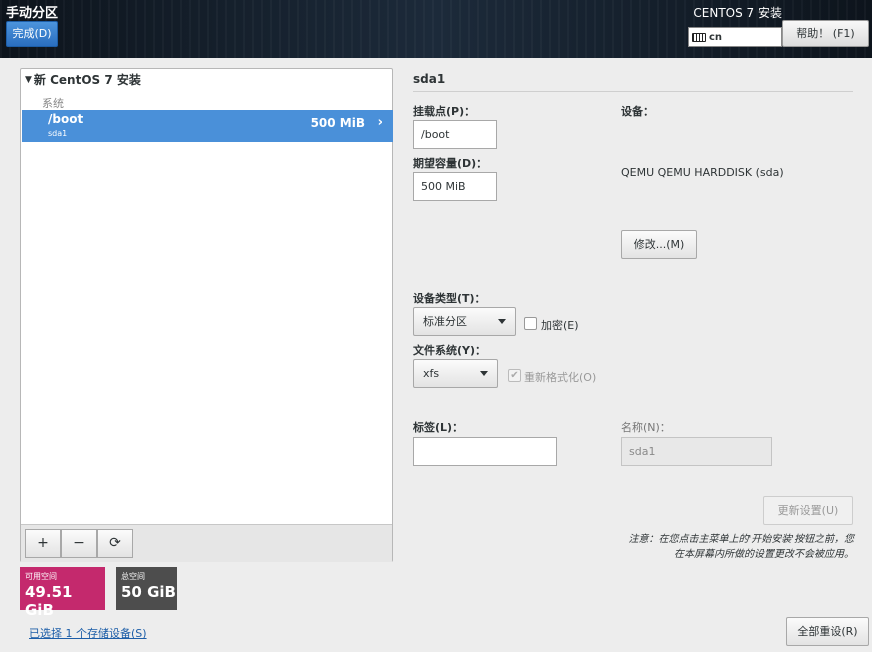 This screenshot has width=872, height=652. Describe the element at coordinates (49, 601) in the screenshot. I see `available-space-value: 49.51 GiB` at that location.